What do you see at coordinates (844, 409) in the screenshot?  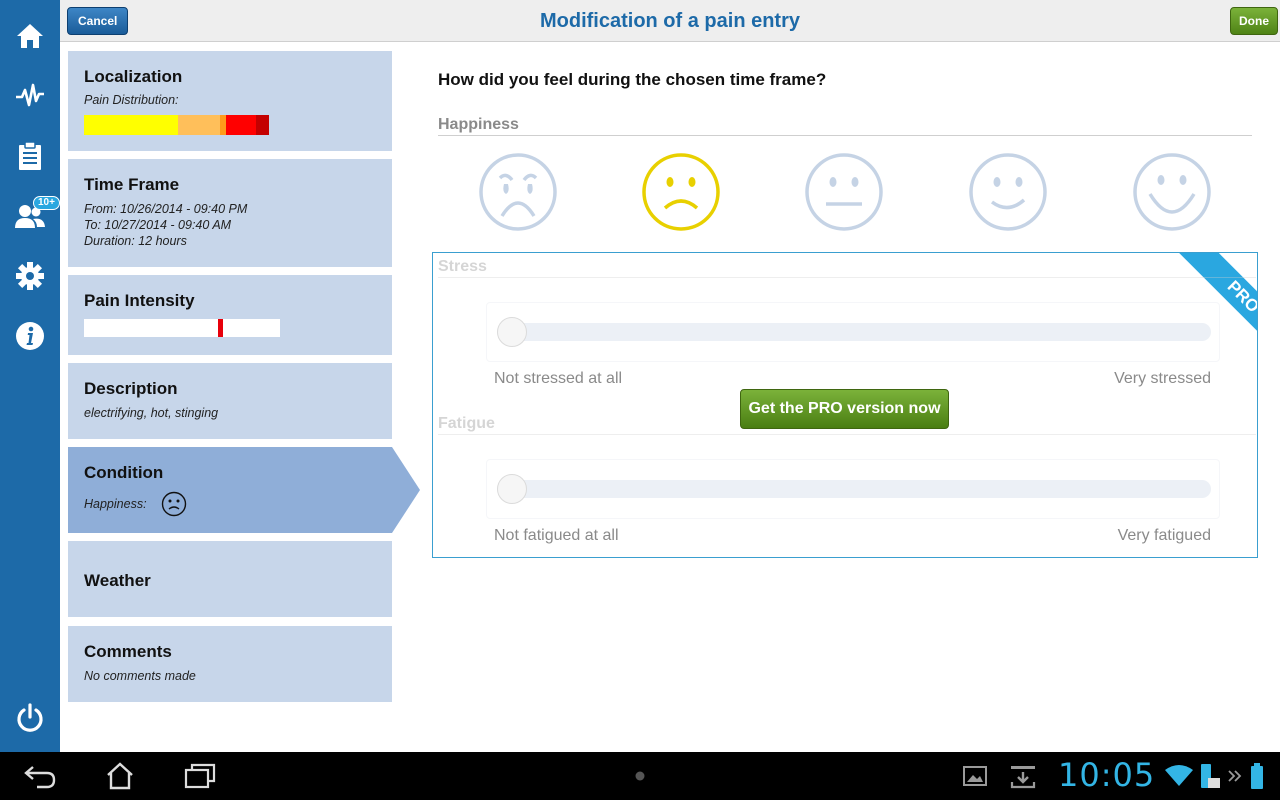 I see `get-pro-button: Get the PRO version now` at bounding box center [844, 409].